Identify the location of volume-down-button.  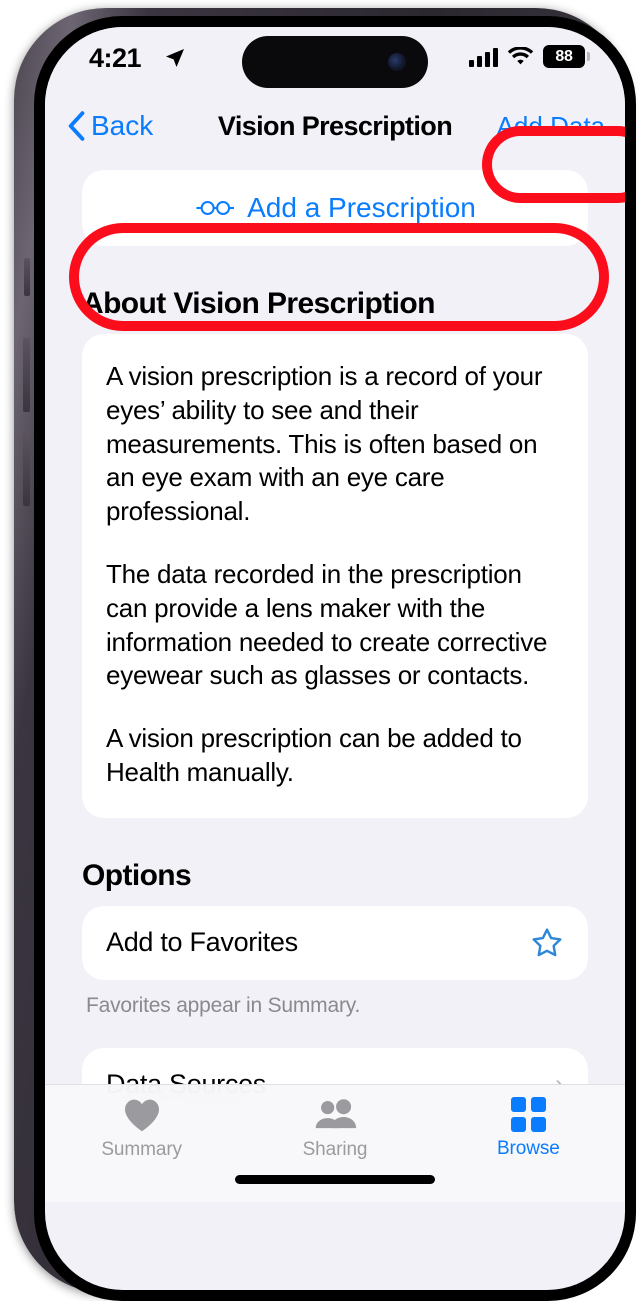
(26, 469).